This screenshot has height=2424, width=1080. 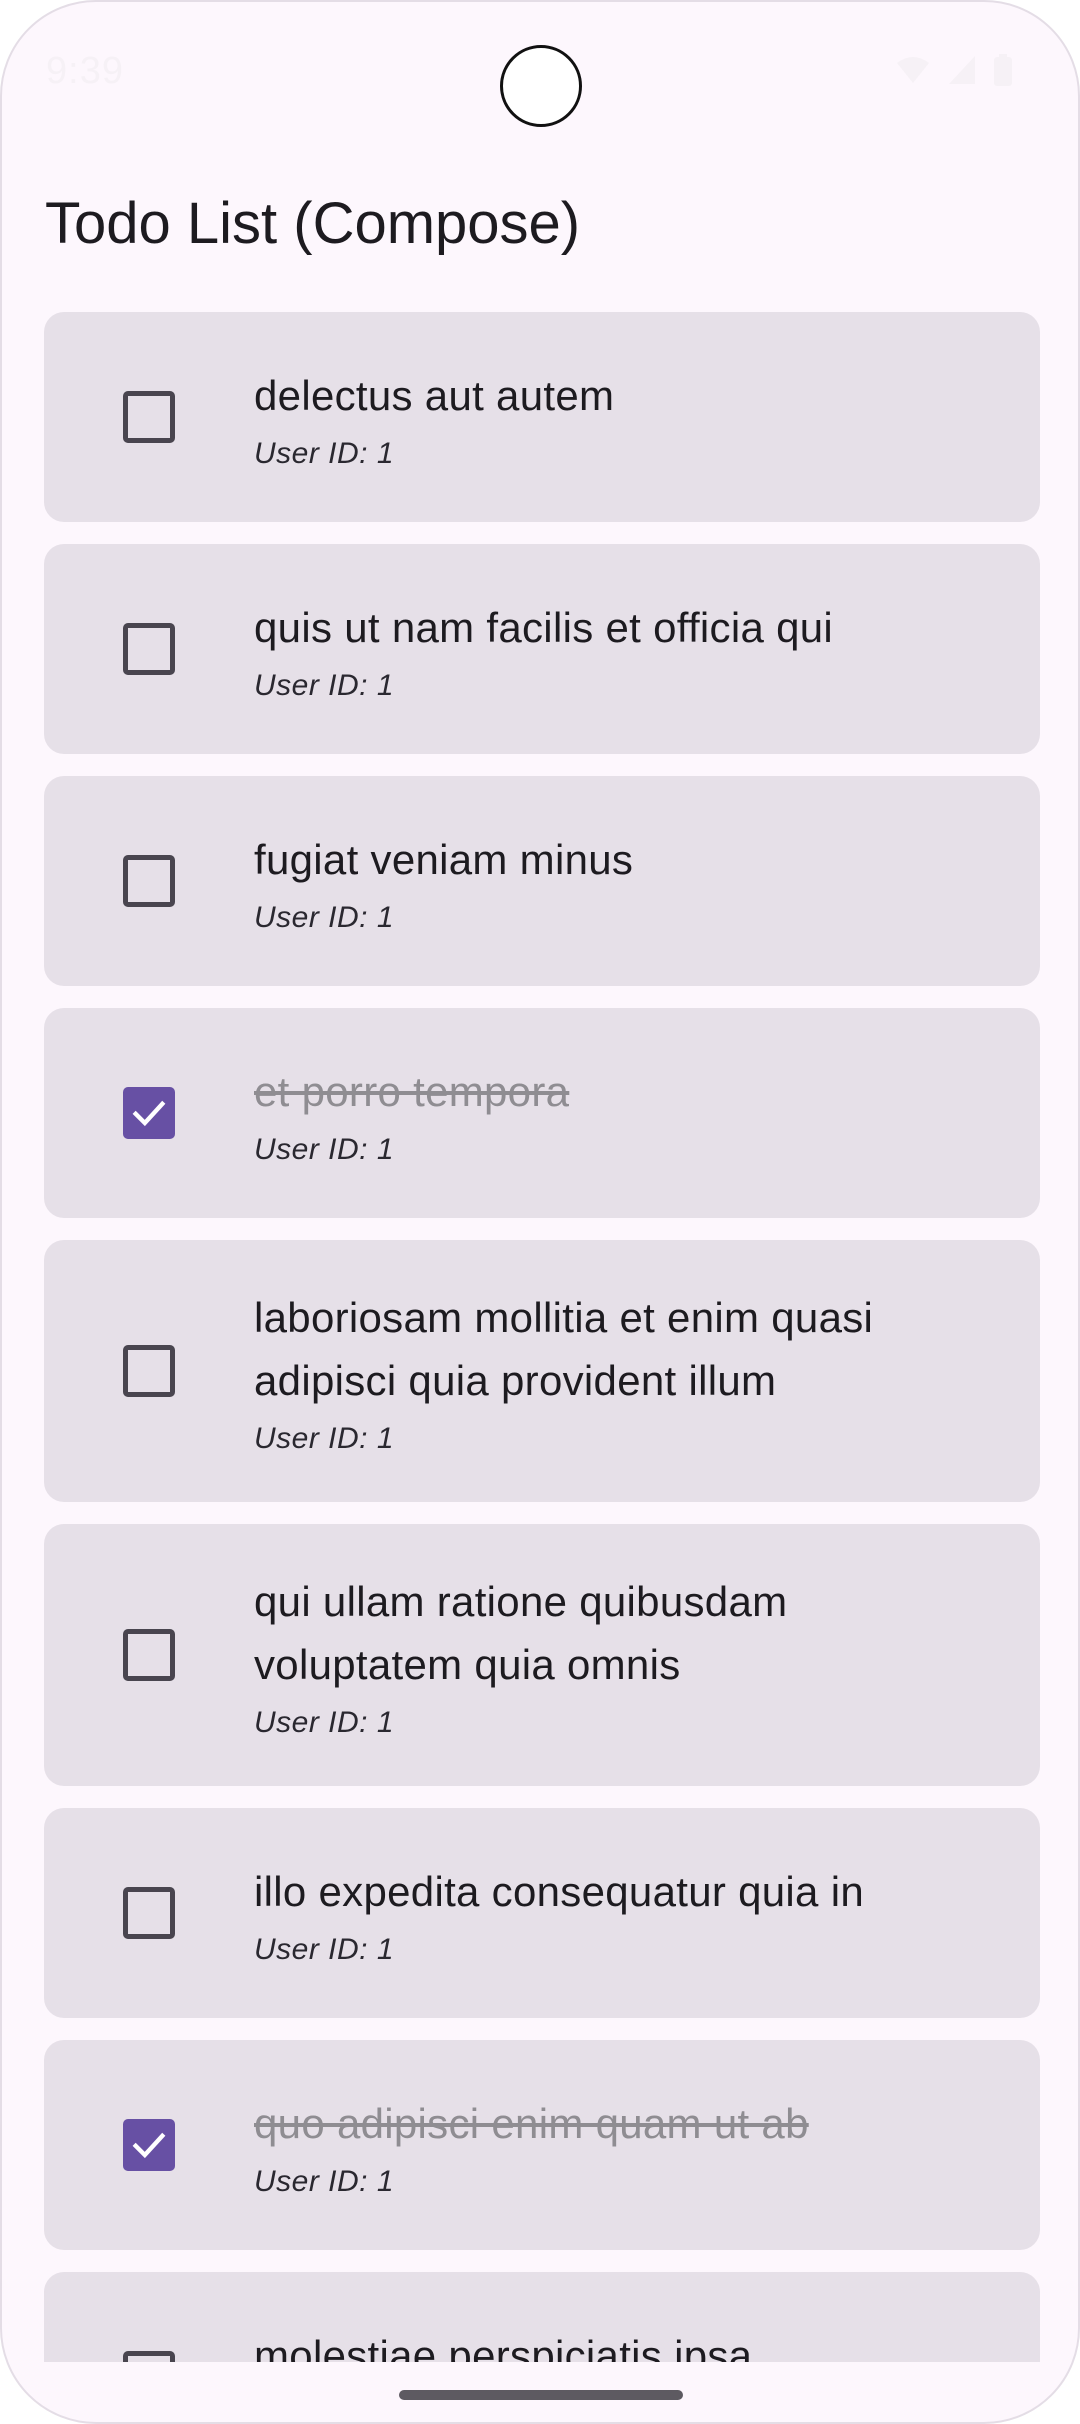 I want to click on todo-text: et porro tempora User ID: 1, so click(x=647, y=1113).